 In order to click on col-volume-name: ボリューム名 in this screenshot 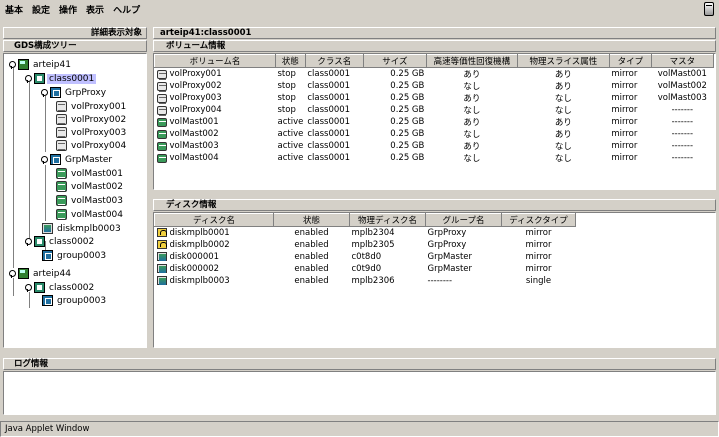, I will do `click(215, 61)`.